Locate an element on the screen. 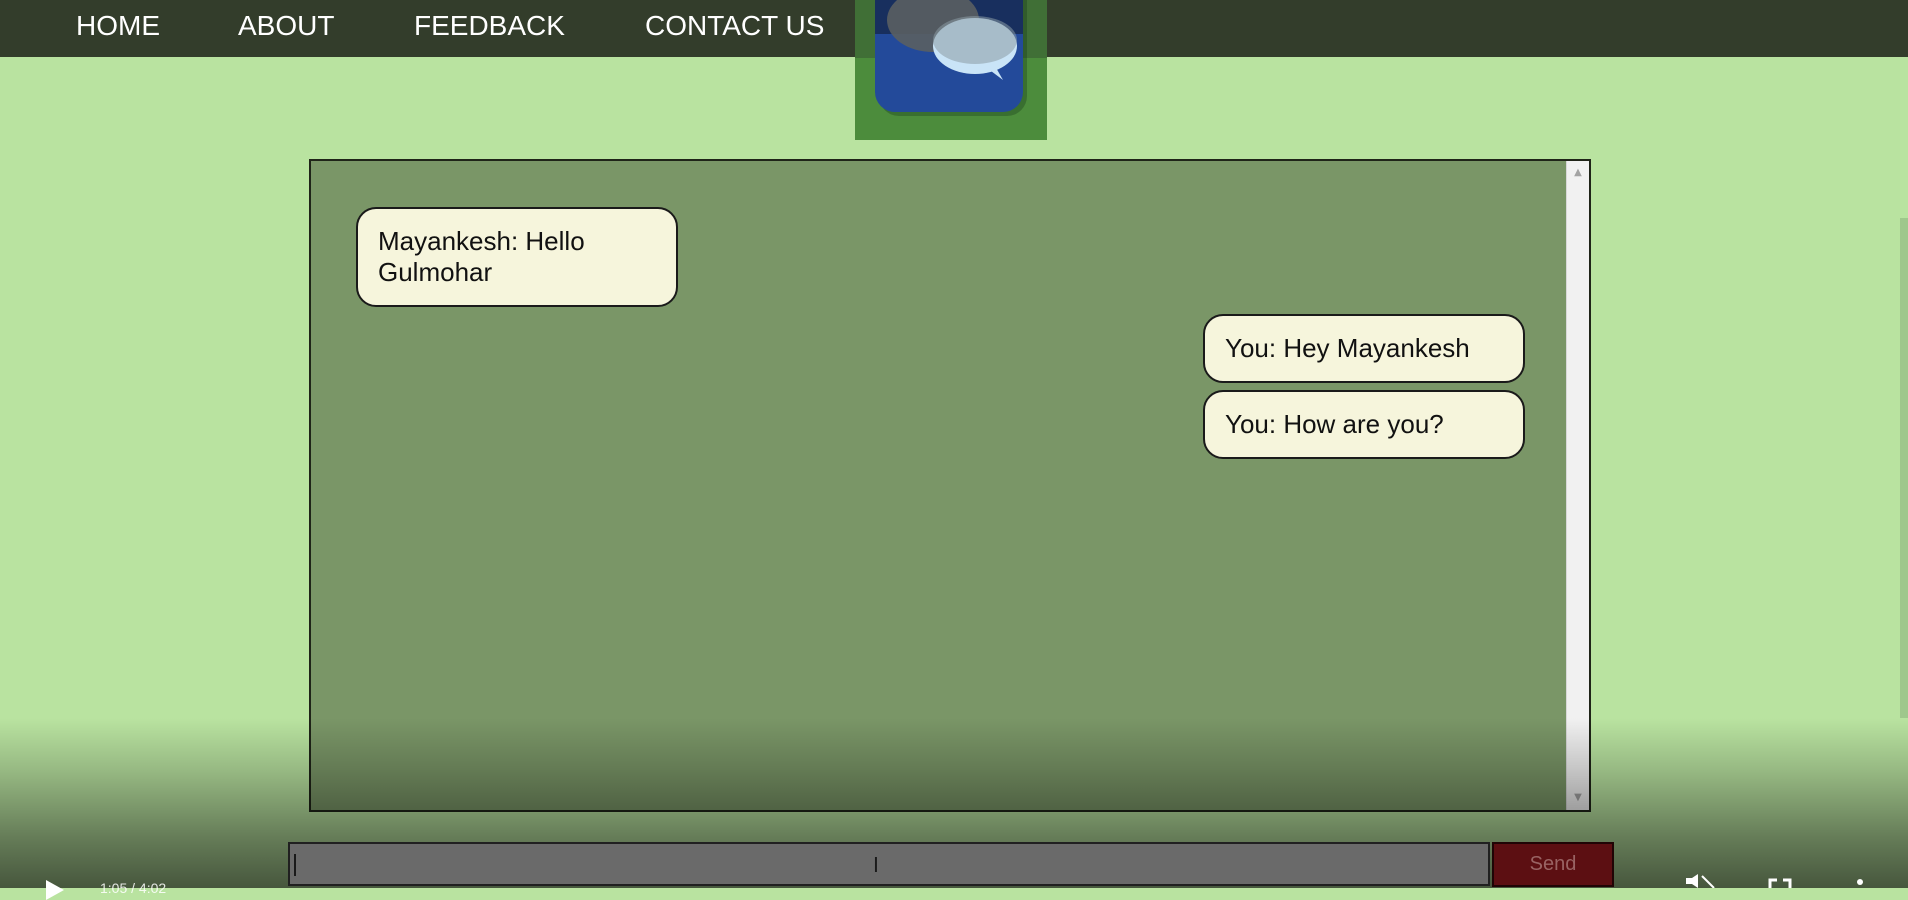 This screenshot has width=1908, height=900. nav-feedback-link: FEEDBACK is located at coordinates (489, 26).